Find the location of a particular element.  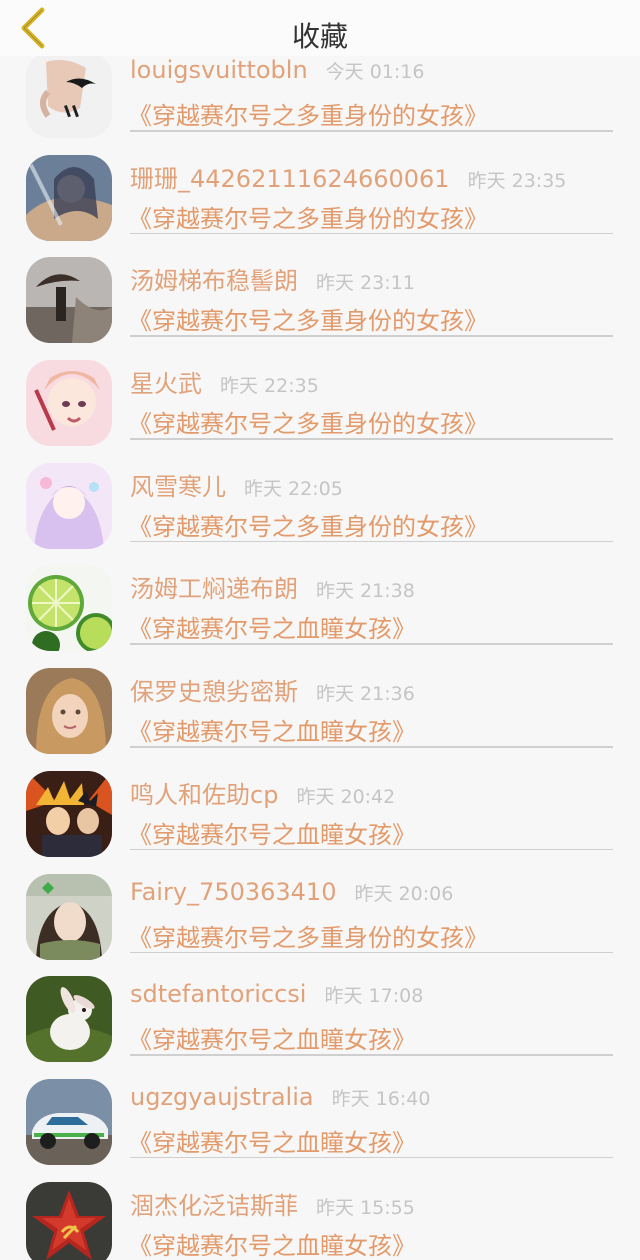

timestamp: 昨天 21:36 is located at coordinates (365, 694).